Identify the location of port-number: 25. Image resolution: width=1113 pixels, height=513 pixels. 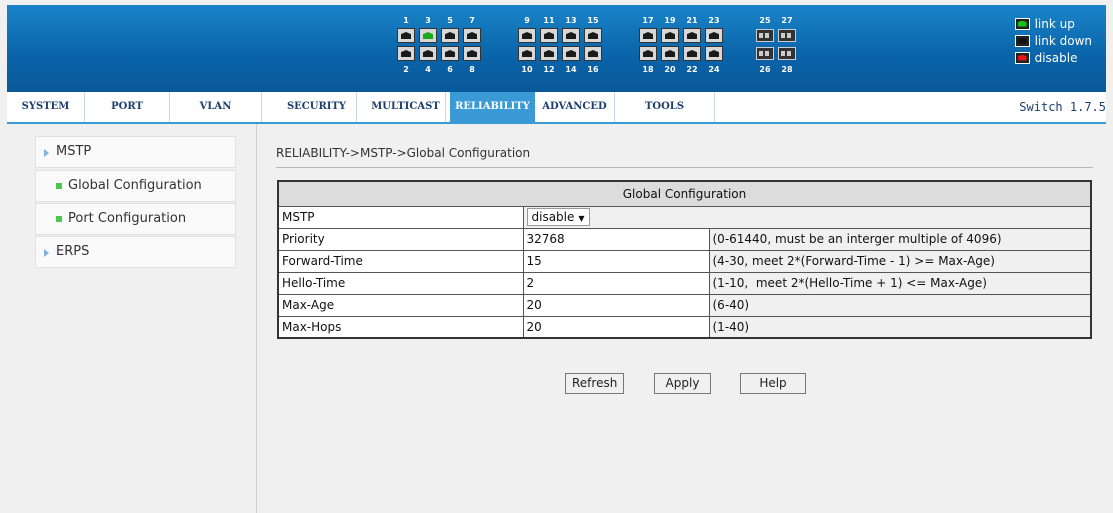
(765, 20).